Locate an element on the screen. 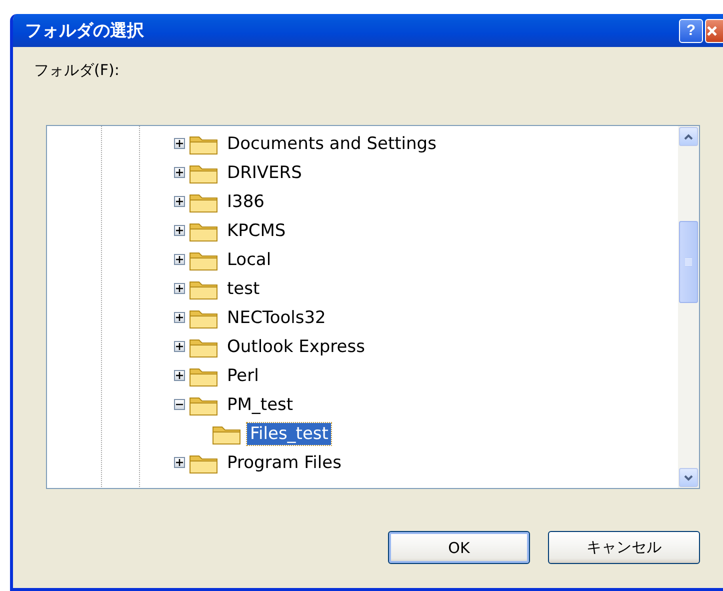  folder-name: test is located at coordinates (243, 289).